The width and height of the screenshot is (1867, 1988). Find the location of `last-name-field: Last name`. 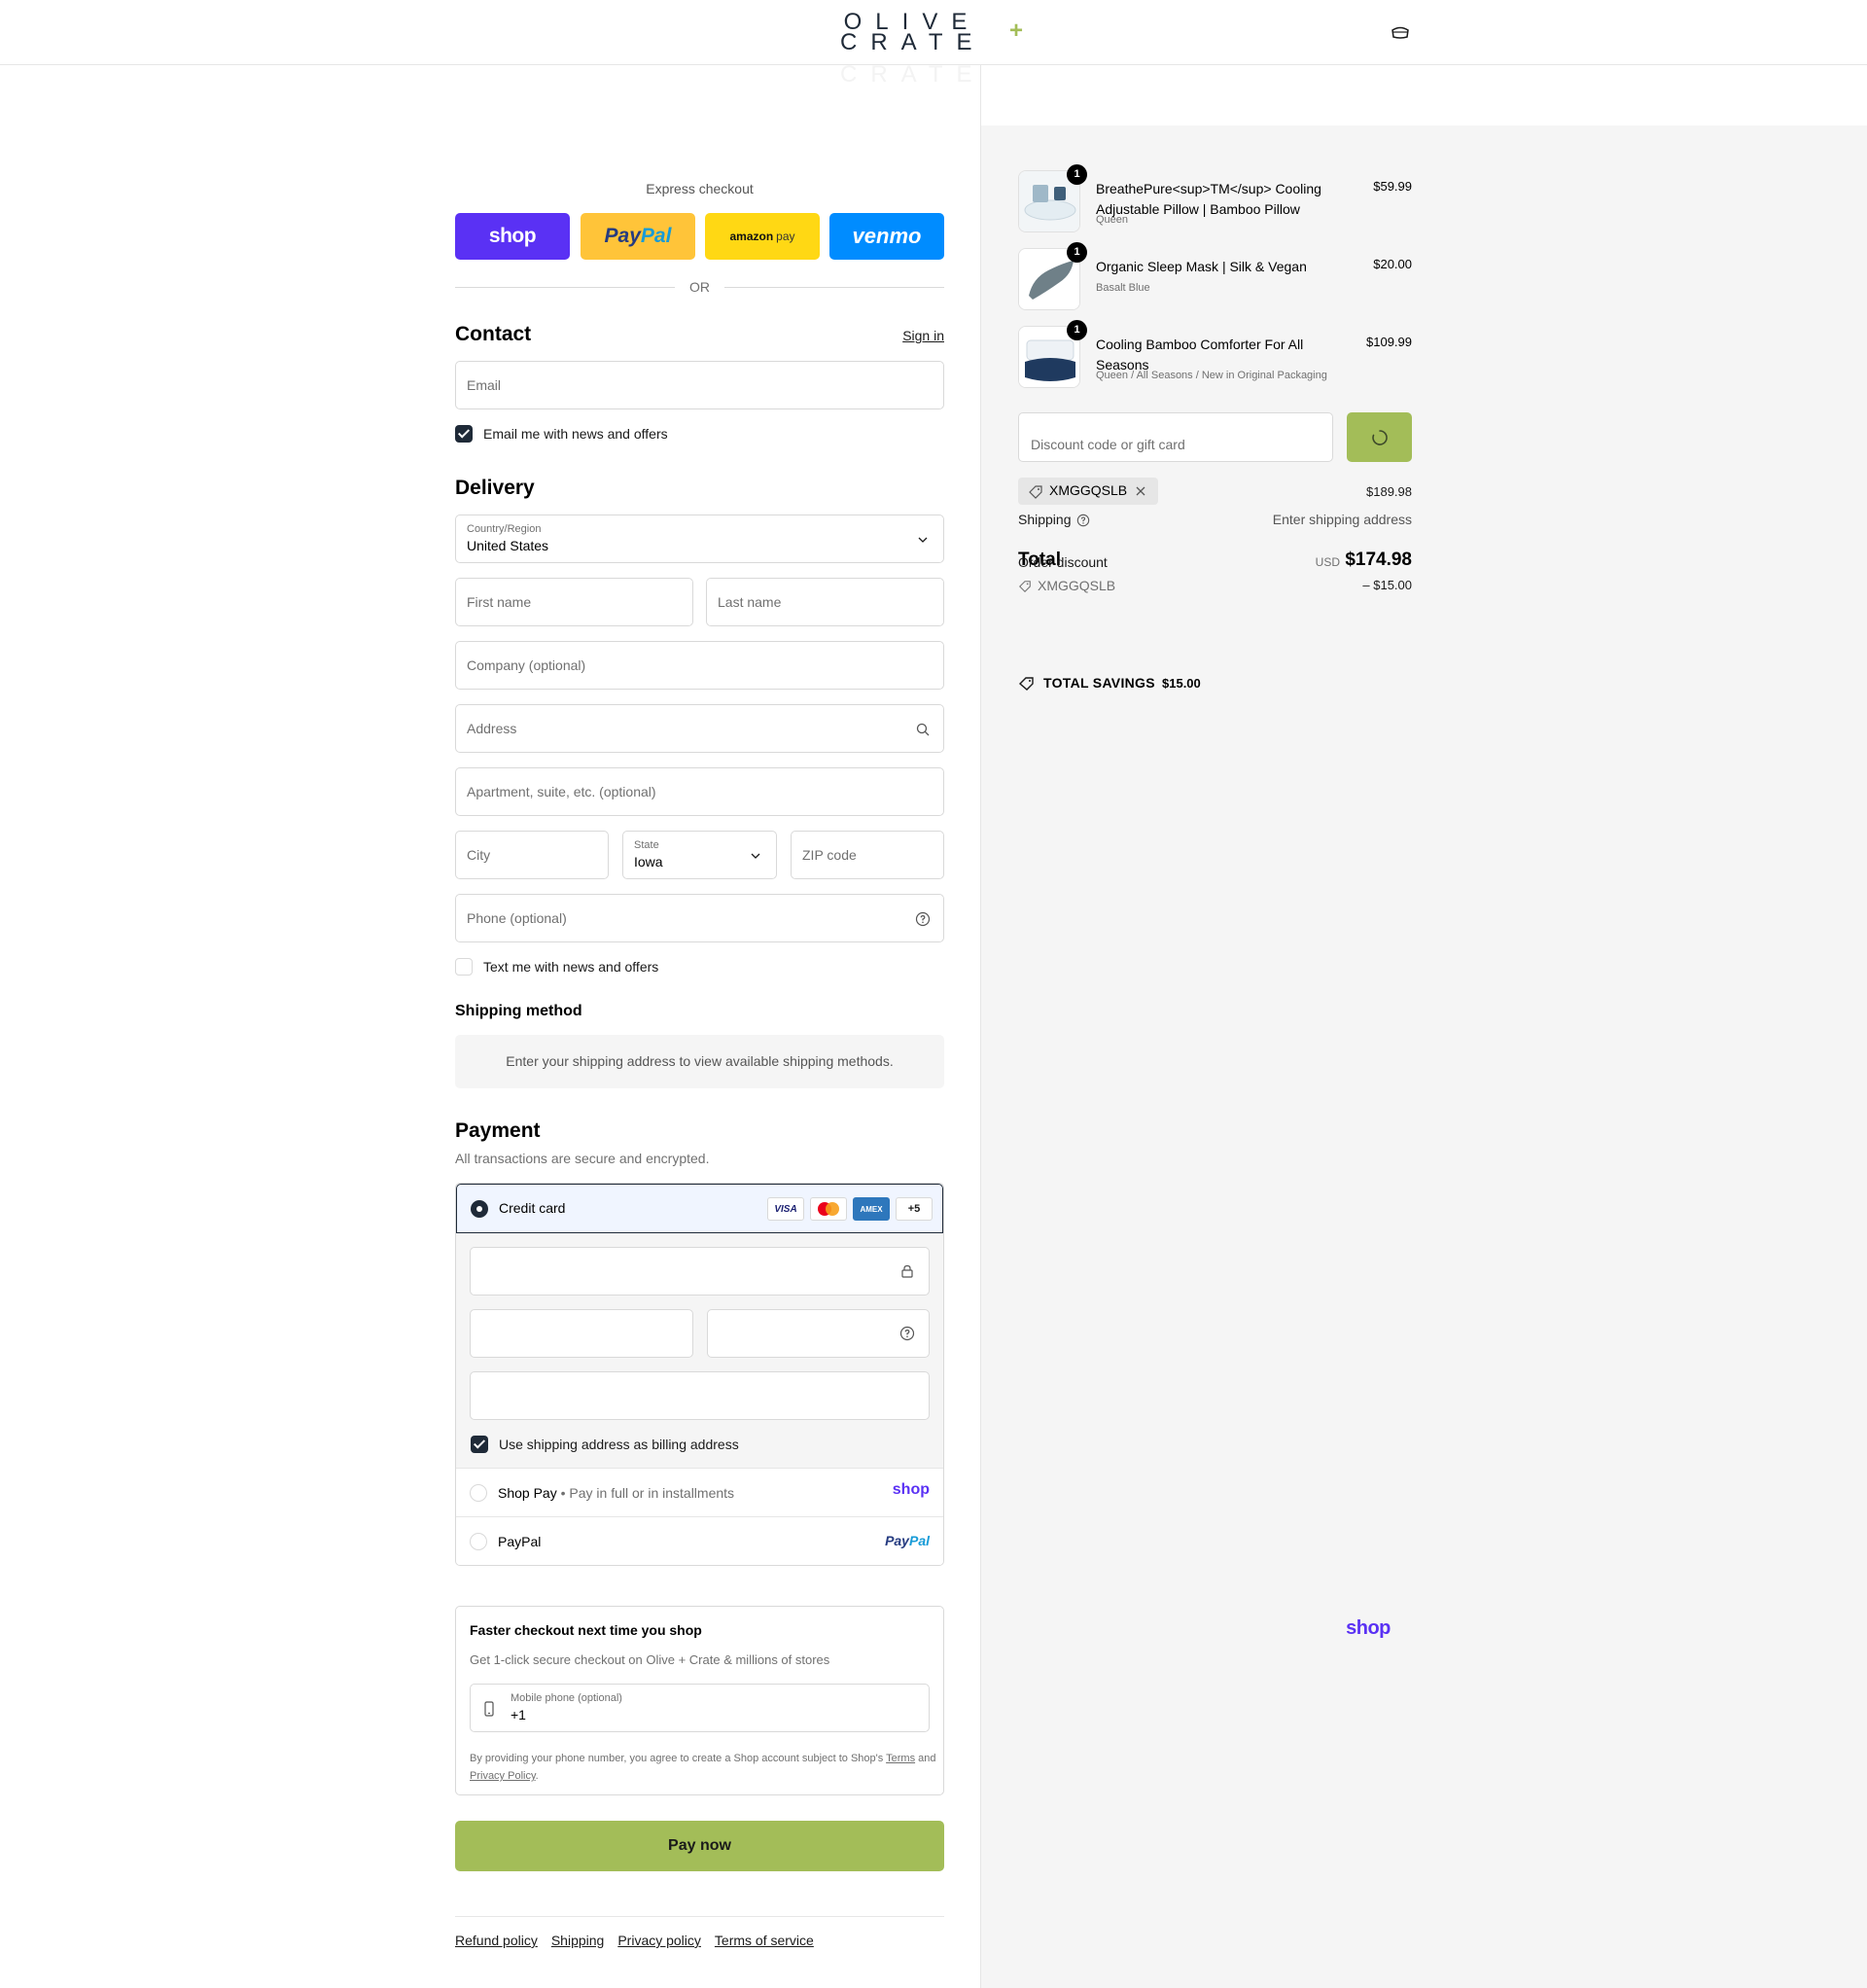

last-name-field: Last name is located at coordinates (825, 602).